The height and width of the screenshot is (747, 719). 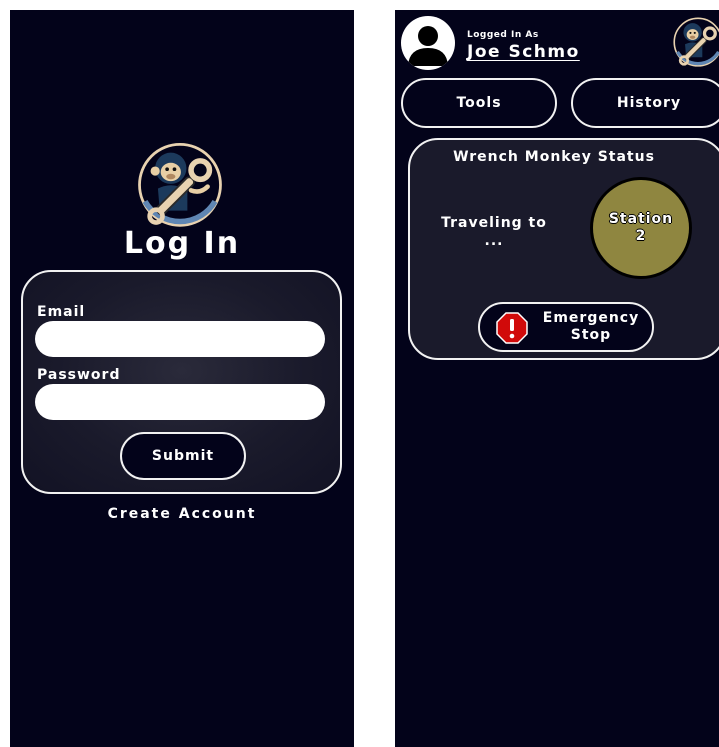 What do you see at coordinates (182, 514) in the screenshot?
I see `create-account-link: Create Account` at bounding box center [182, 514].